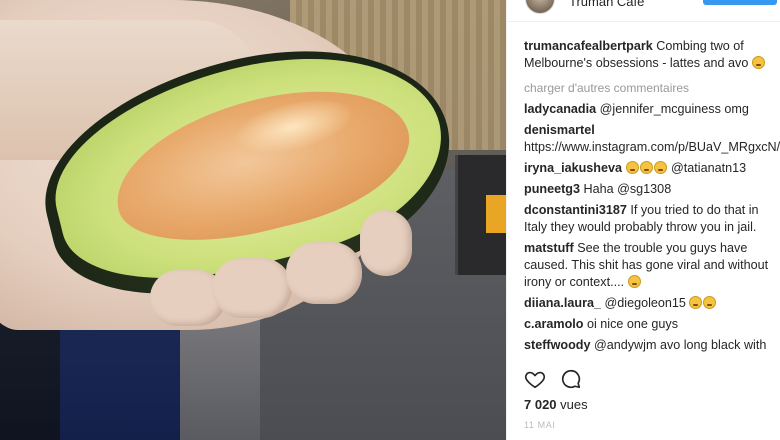 This screenshot has width=780, height=440. Describe the element at coordinates (540, 425) in the screenshot. I see `post-date: 11 MAI` at that location.